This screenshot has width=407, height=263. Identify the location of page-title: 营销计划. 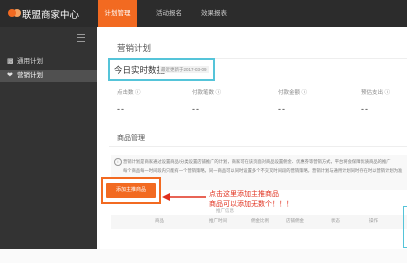
(134, 48).